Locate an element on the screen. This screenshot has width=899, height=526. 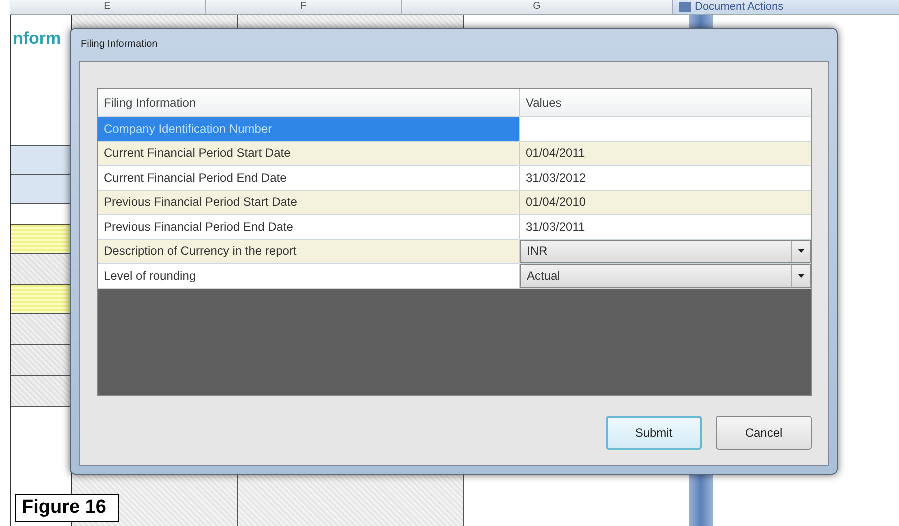
table-cell: 31/03/2011 is located at coordinates (665, 226).